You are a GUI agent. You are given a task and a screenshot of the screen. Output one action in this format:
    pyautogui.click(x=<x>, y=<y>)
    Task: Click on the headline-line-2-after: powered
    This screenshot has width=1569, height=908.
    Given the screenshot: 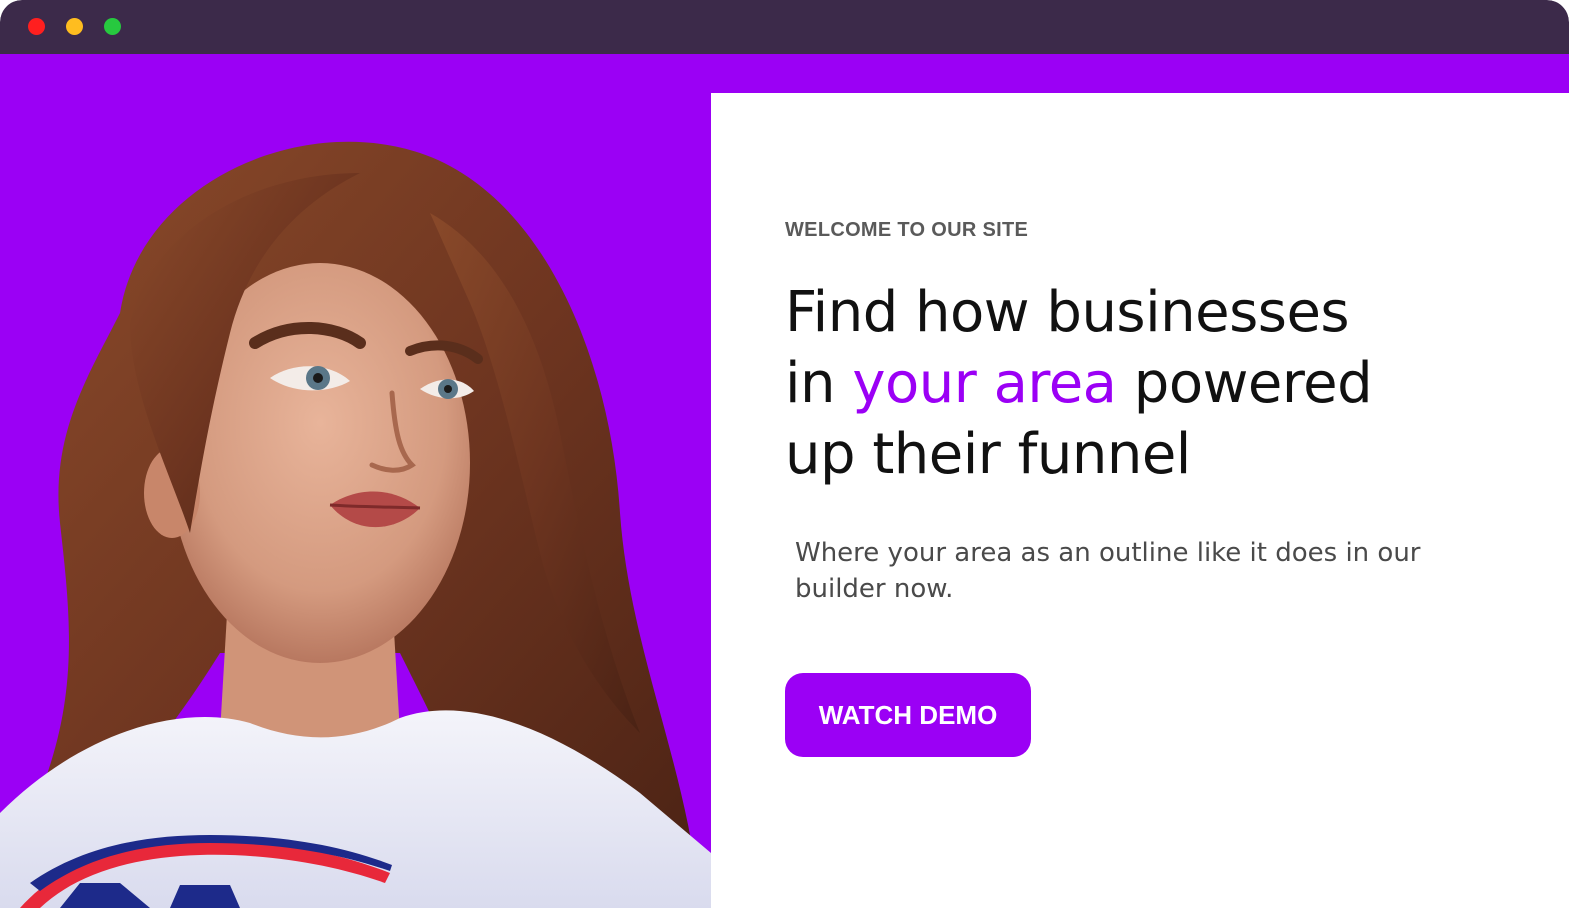 What is the action you would take?
    pyautogui.click(x=1244, y=383)
    